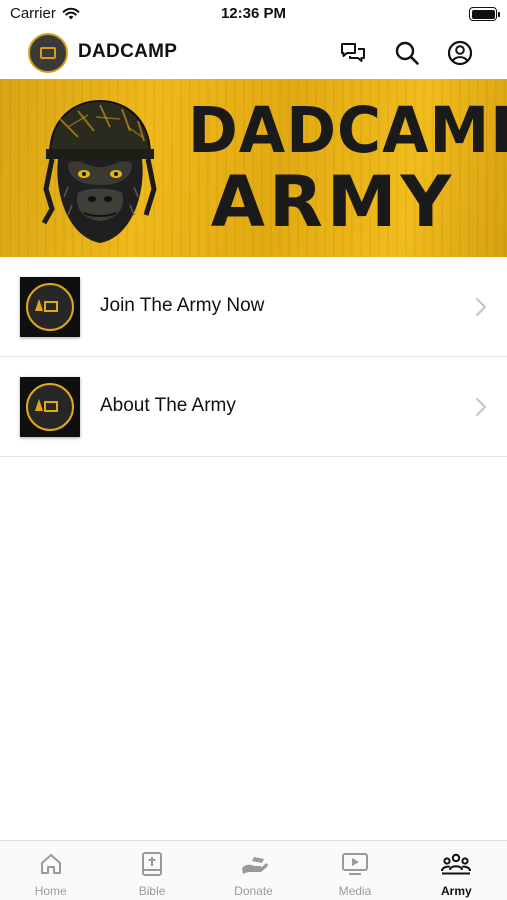  What do you see at coordinates (456, 891) in the screenshot?
I see `tab-label: Army` at bounding box center [456, 891].